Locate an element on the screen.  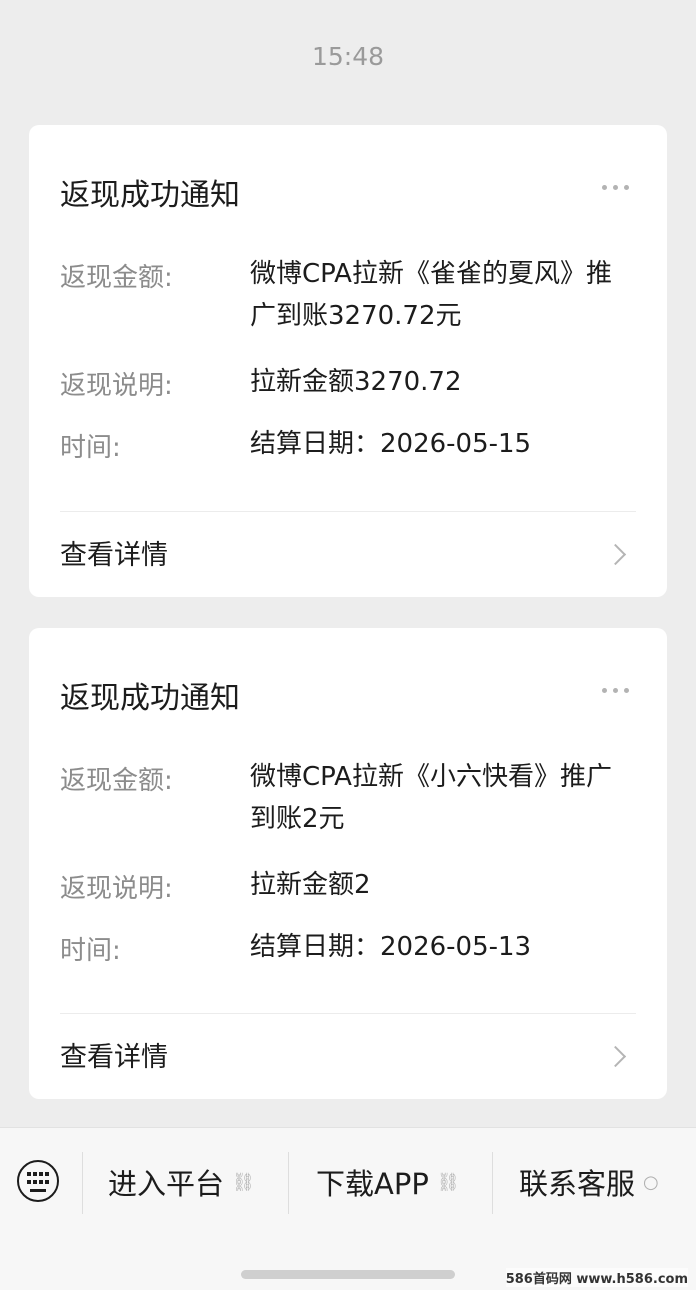
menu-item-label: 联系客服 is located at coordinates (577, 1184).